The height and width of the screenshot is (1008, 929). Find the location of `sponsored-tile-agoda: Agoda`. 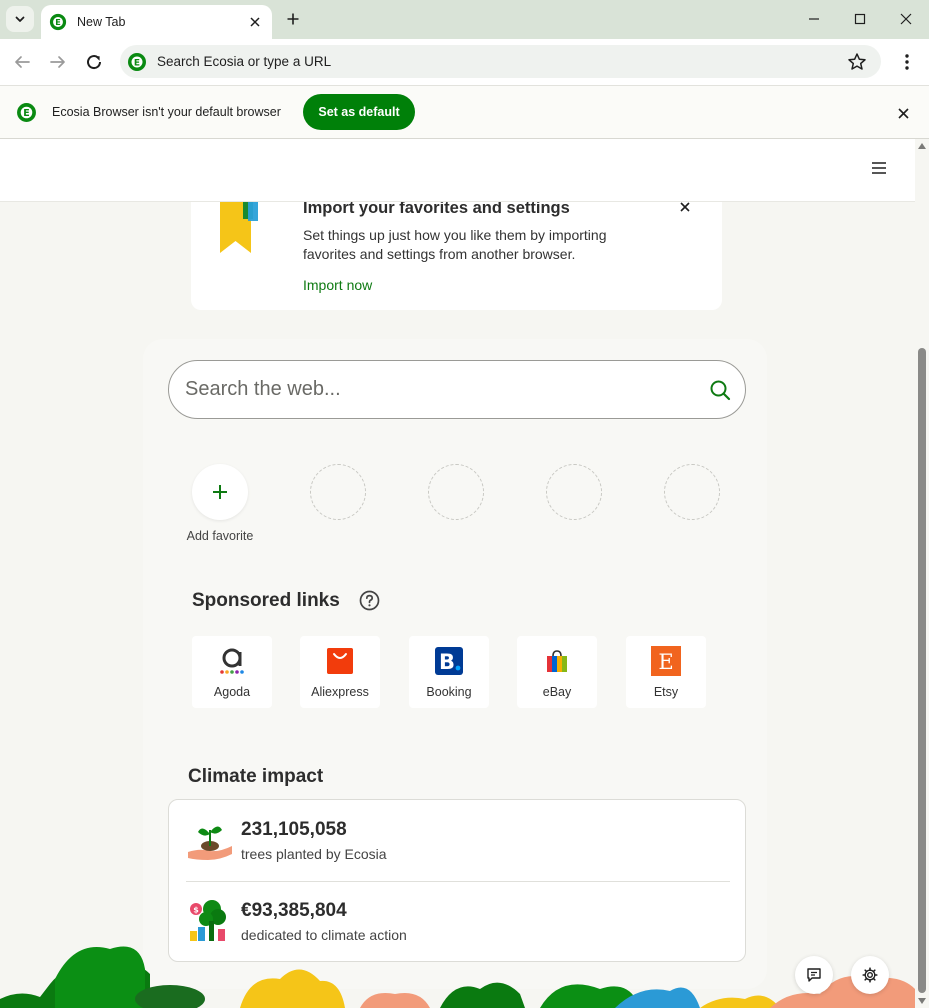

sponsored-tile-agoda: Agoda is located at coordinates (232, 672).